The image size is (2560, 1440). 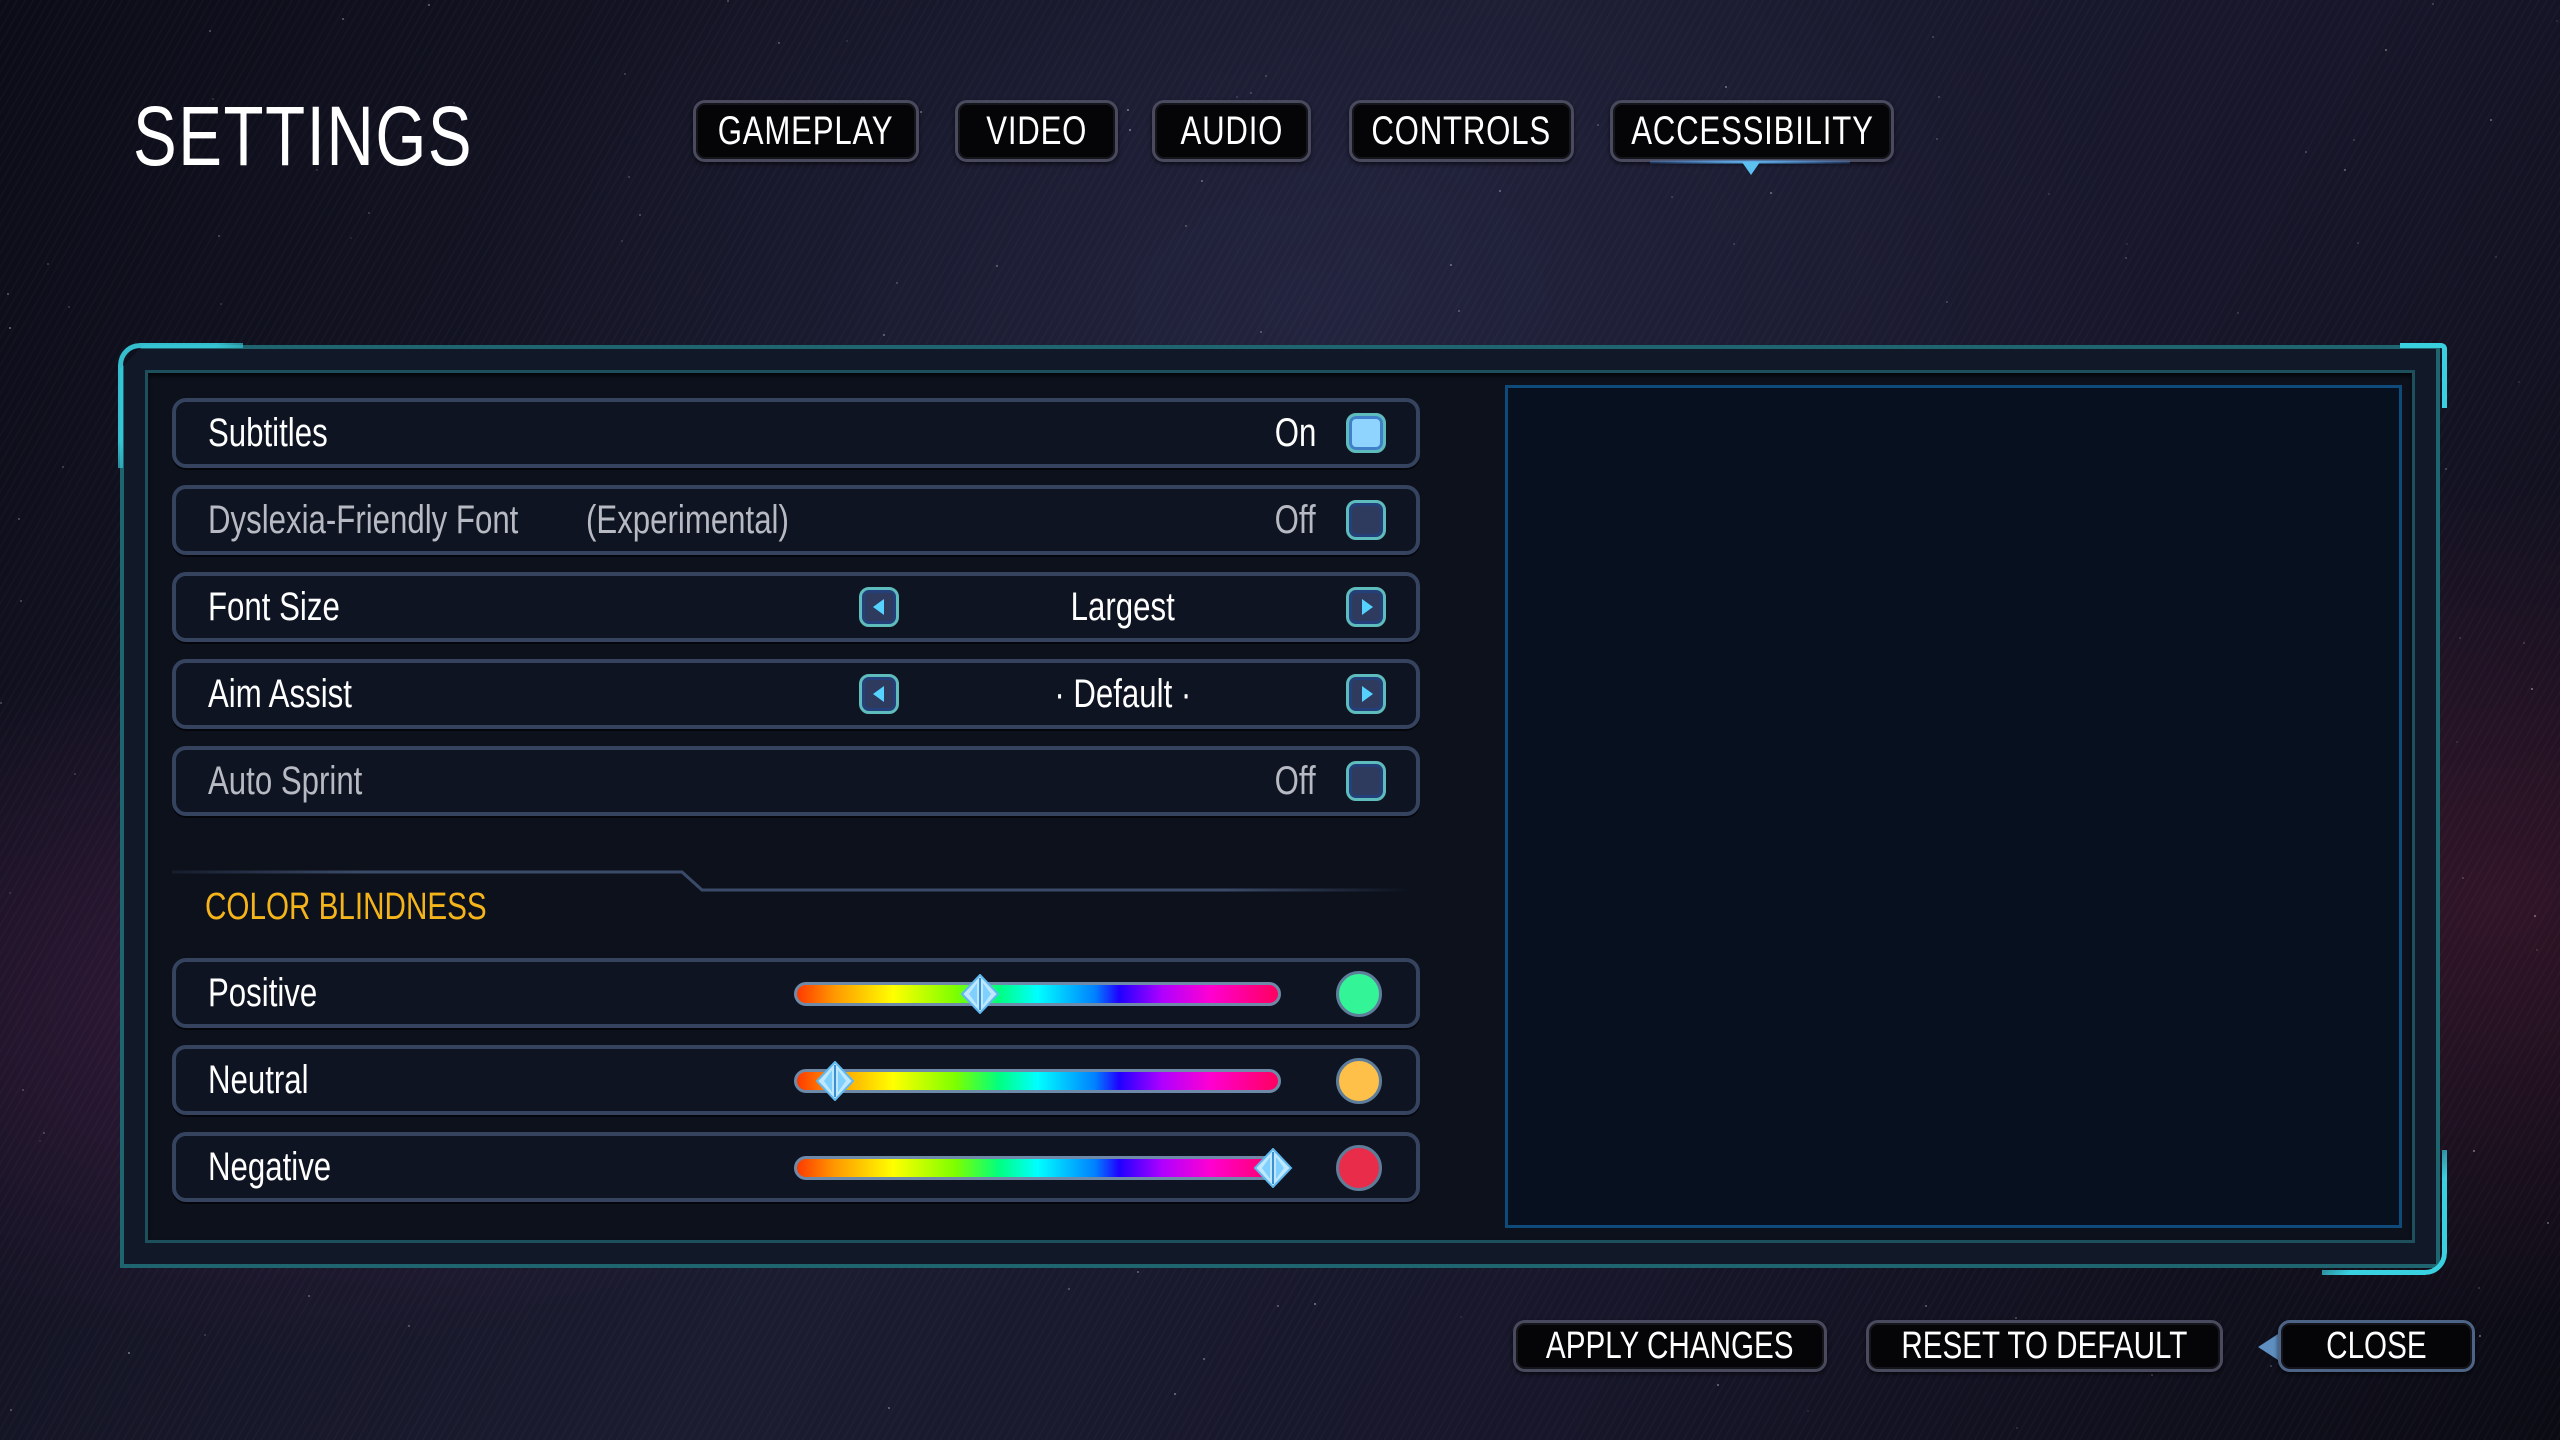 What do you see at coordinates (1461, 131) in the screenshot?
I see `tab-controls: CONTROLS` at bounding box center [1461, 131].